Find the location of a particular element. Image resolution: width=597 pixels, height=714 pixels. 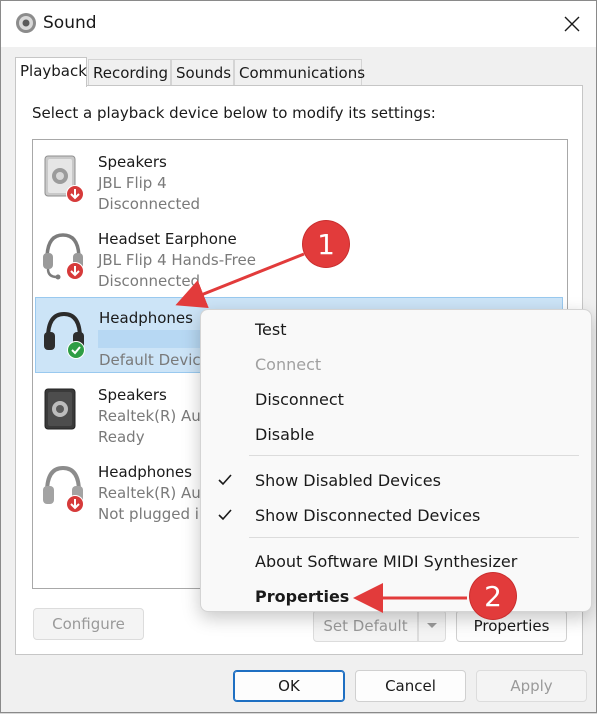

callout-badge-2: 2 is located at coordinates (493, 596).